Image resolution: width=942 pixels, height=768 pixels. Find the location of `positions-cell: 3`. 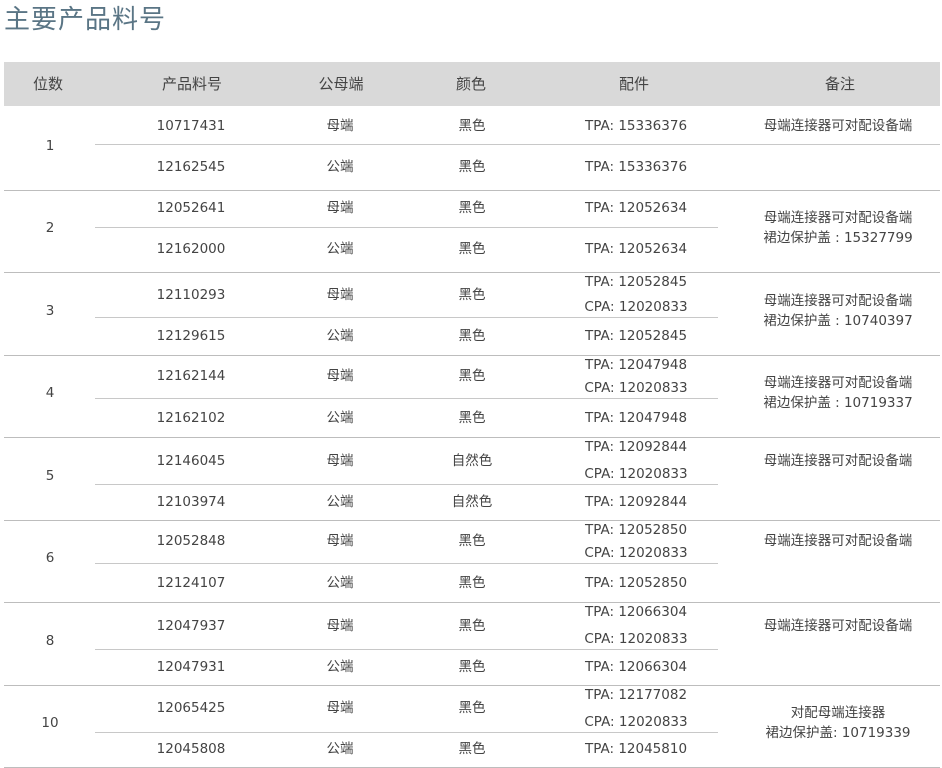

positions-cell: 3 is located at coordinates (50, 310).